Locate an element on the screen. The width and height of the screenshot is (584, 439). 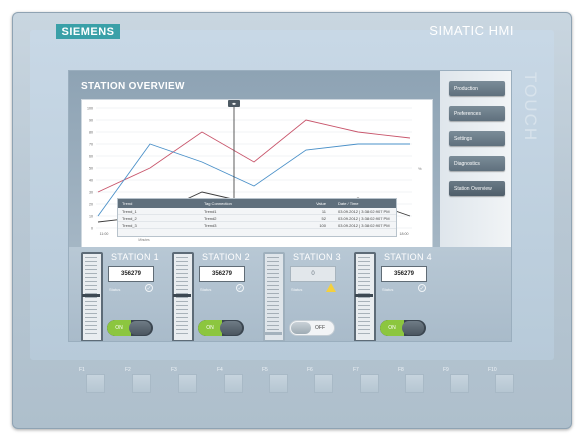
fkey-label: F8 is located at coordinates (401, 370).